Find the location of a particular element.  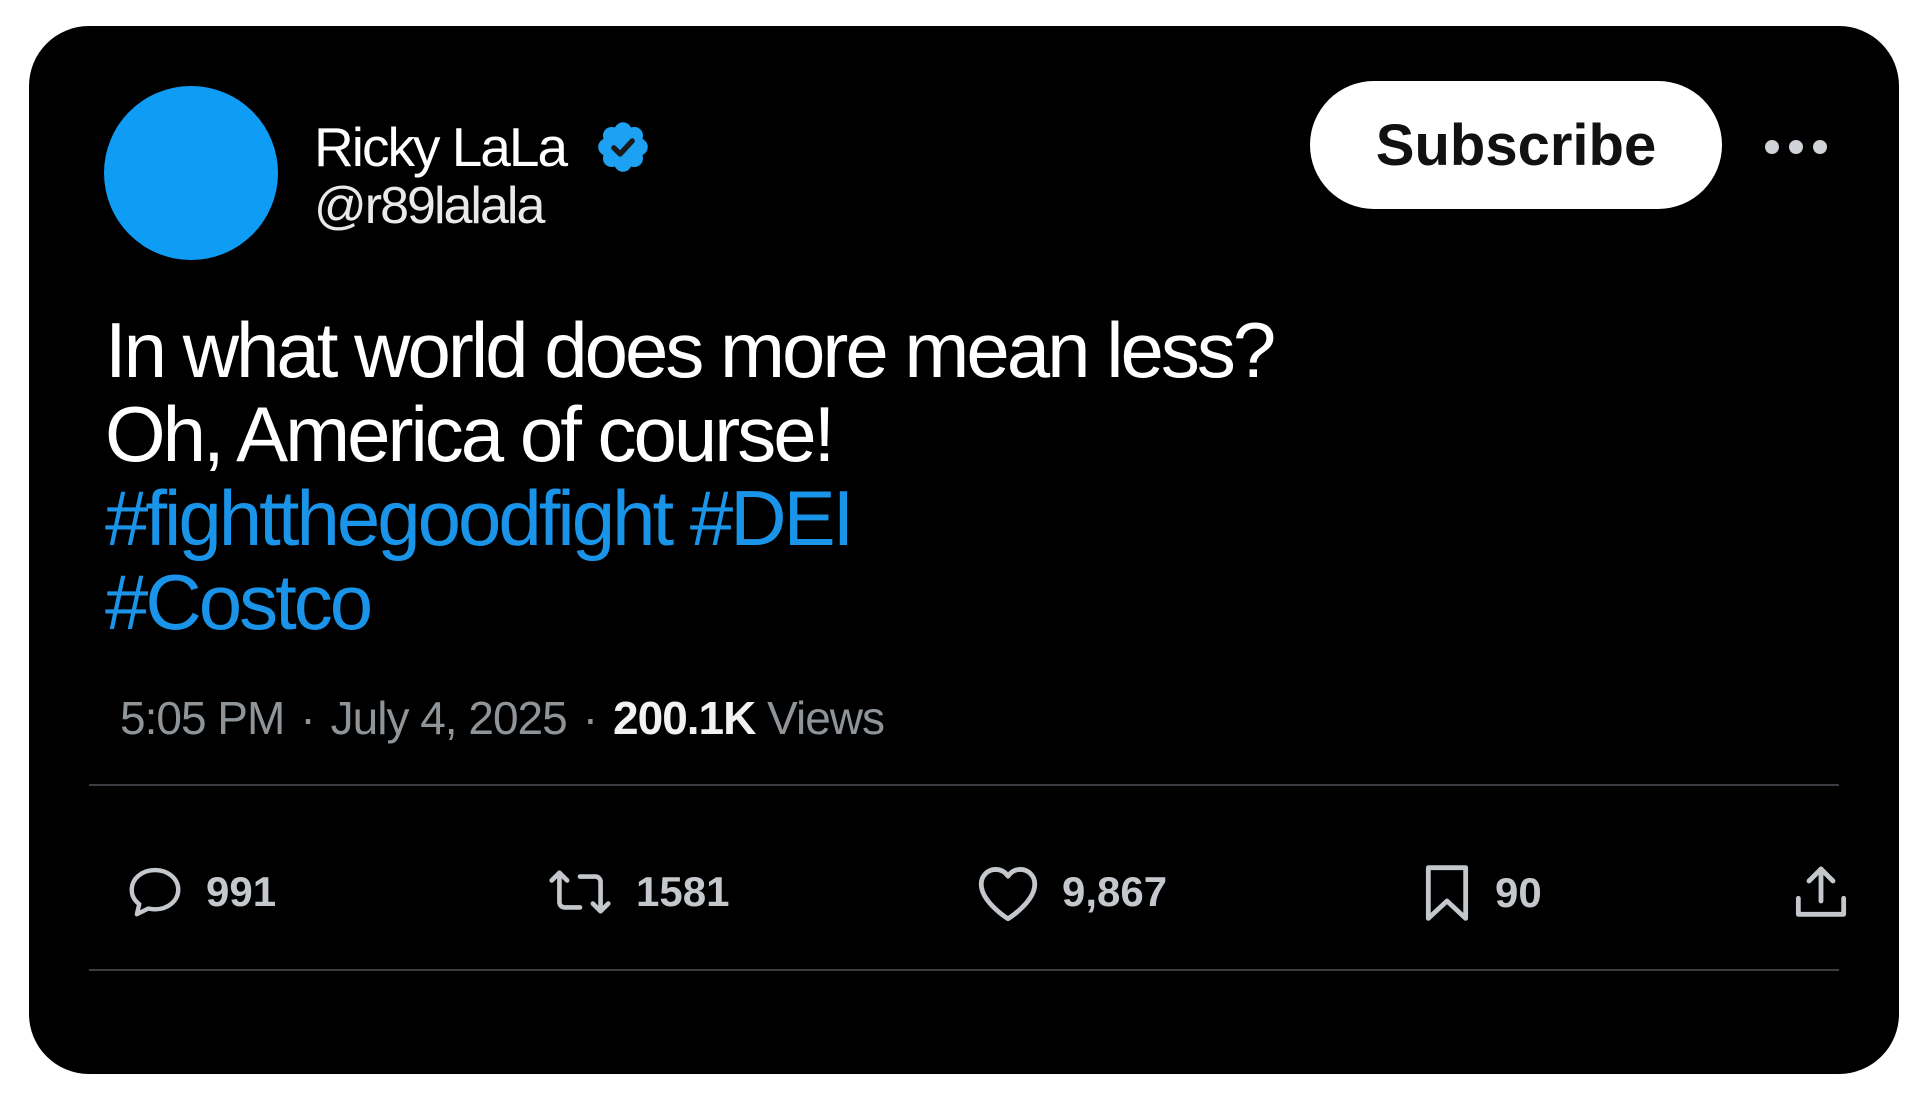

author-name: Ricky LaLa is located at coordinates (441, 147).